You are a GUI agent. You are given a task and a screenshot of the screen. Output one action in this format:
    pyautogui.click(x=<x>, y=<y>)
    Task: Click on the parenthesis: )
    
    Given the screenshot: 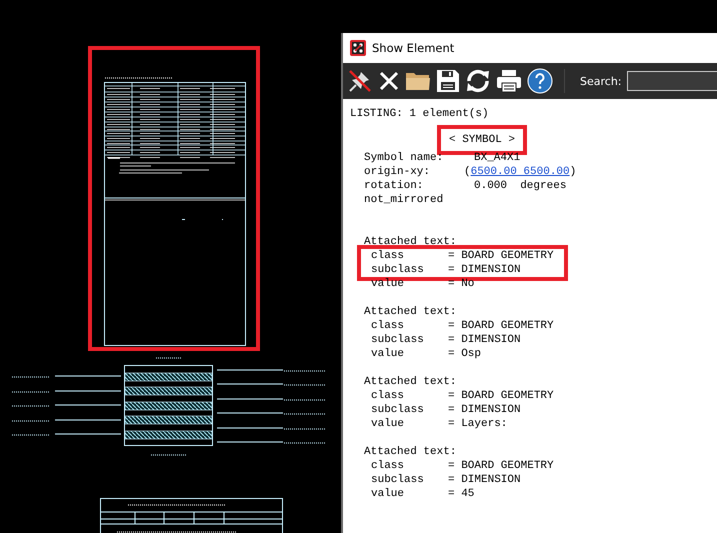 What is the action you would take?
    pyautogui.click(x=573, y=172)
    